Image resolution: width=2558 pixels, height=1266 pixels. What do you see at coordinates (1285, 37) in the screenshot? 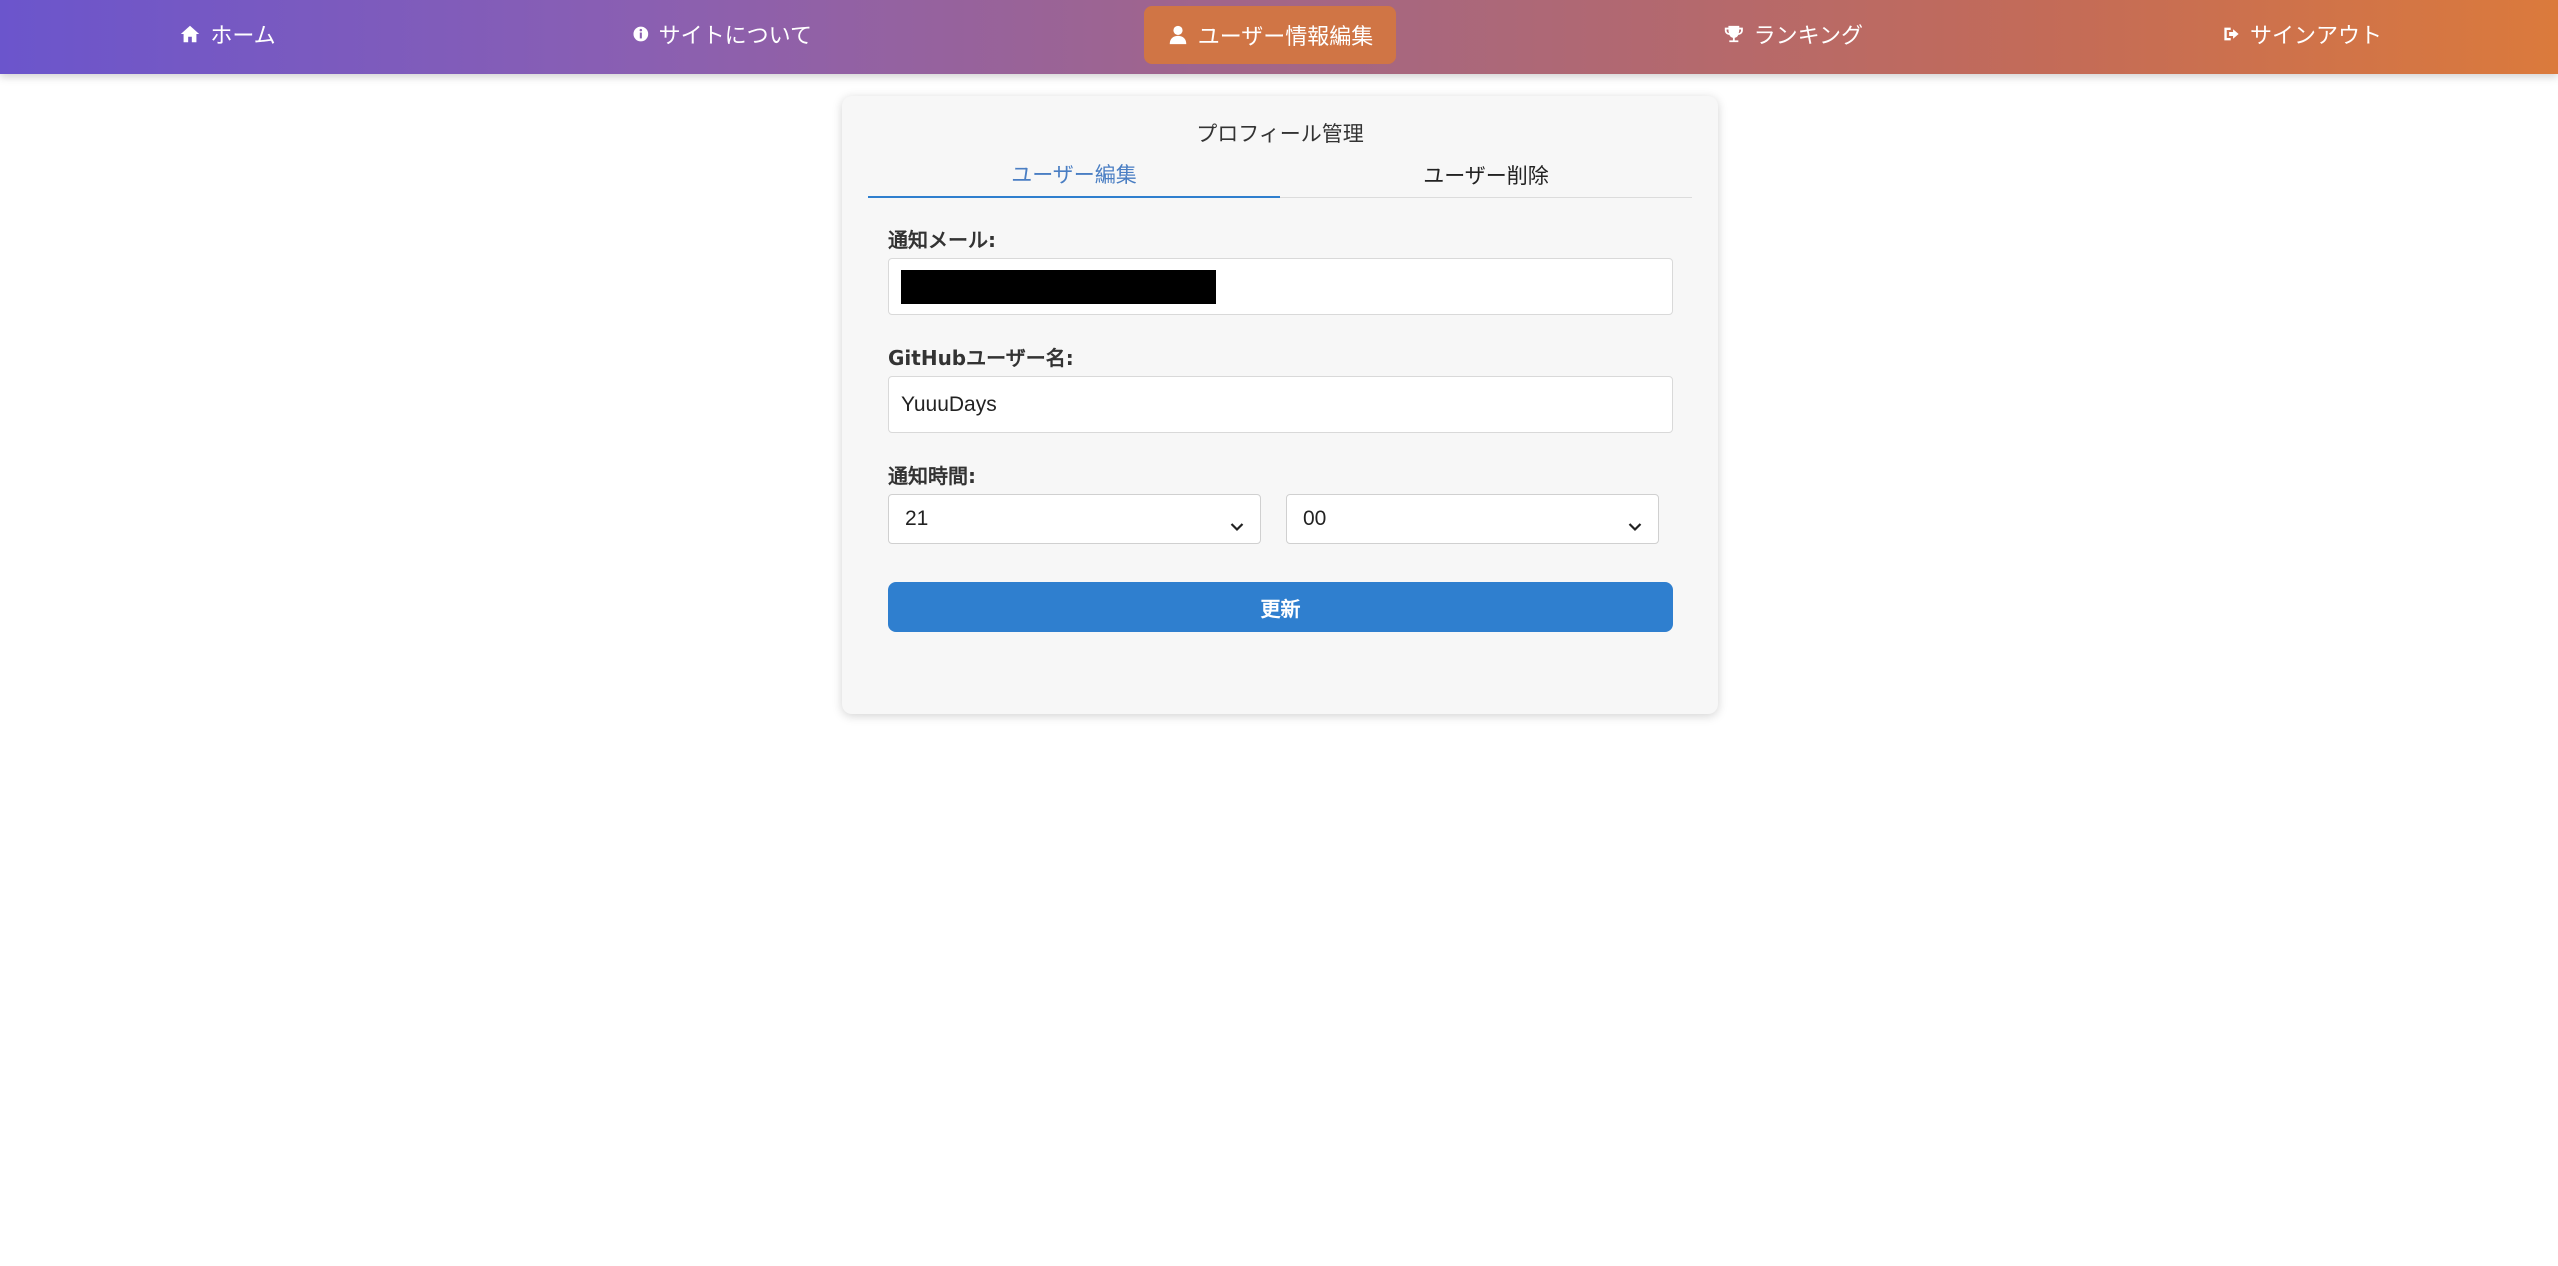
I see `nav-user-edit-label: ユーザー情報編集` at bounding box center [1285, 37].